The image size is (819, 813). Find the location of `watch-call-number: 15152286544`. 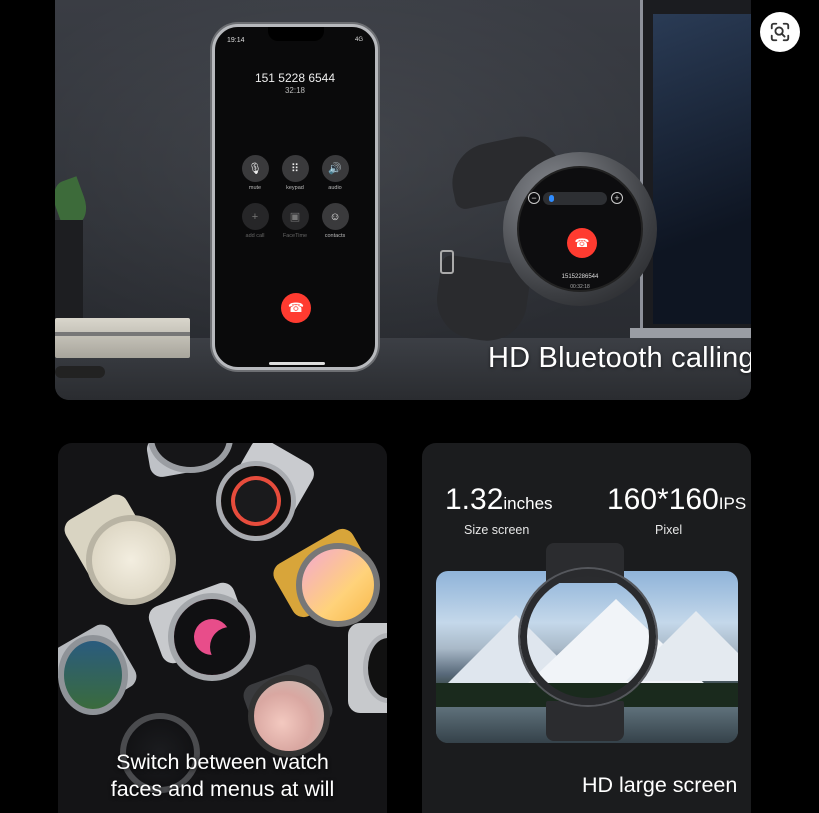

watch-call-number: 15152286544 is located at coordinates (580, 277).